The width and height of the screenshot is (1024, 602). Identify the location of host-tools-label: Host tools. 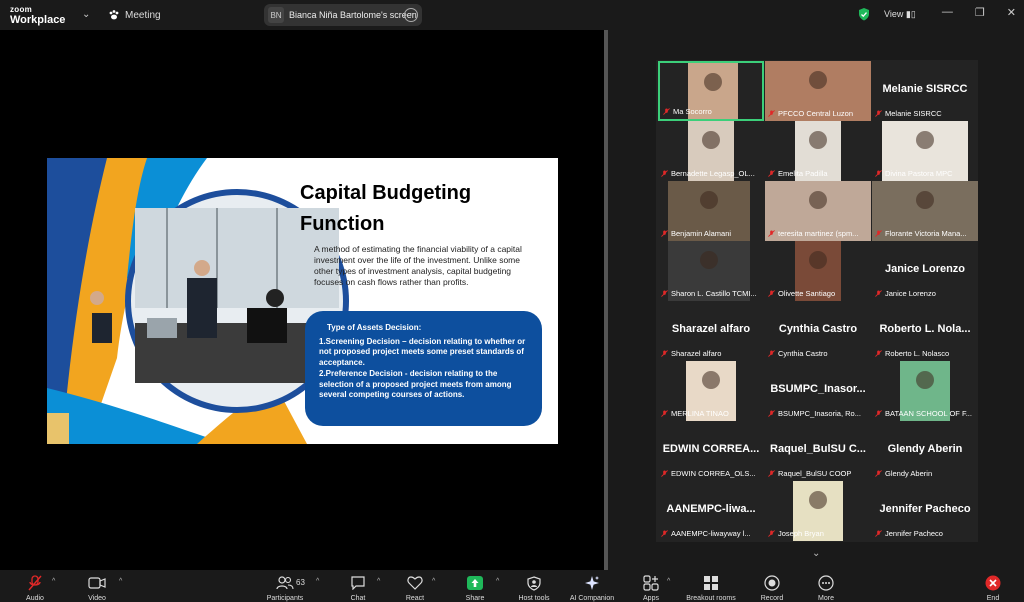
(534, 598).